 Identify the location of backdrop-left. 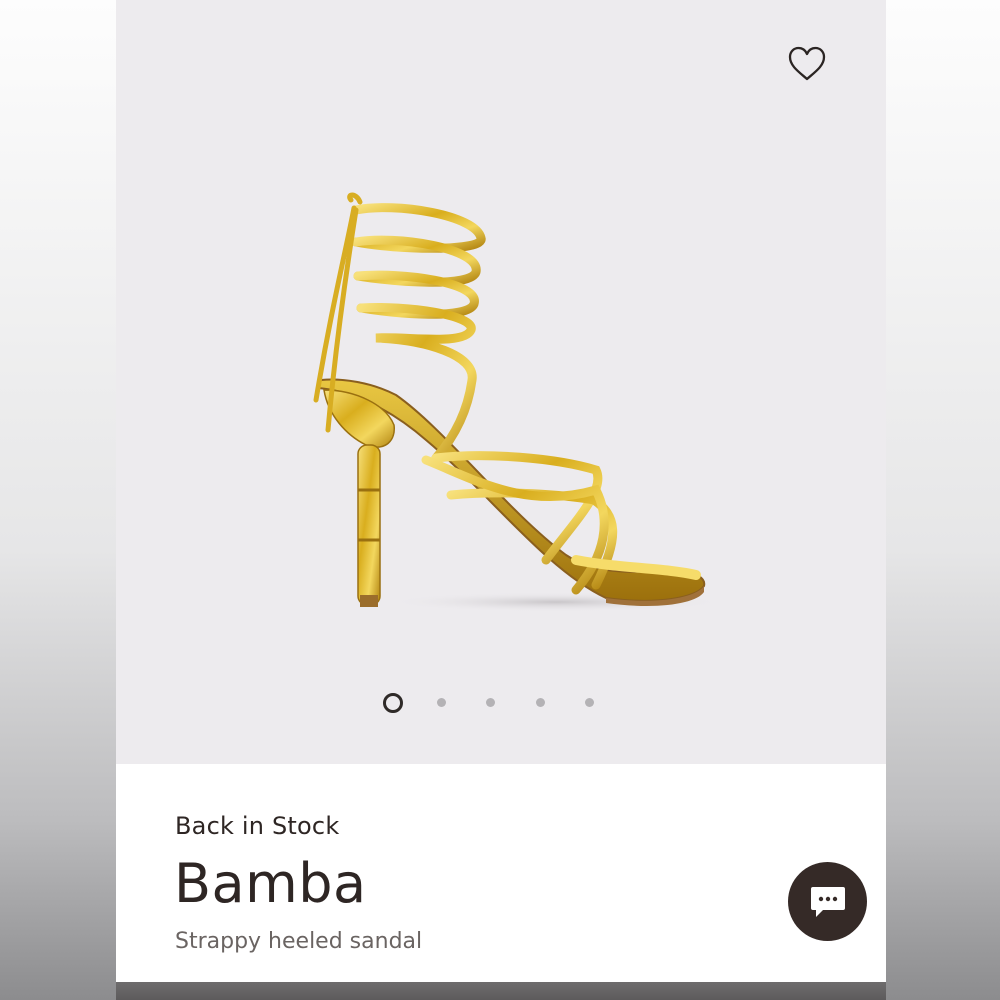
(58, 500).